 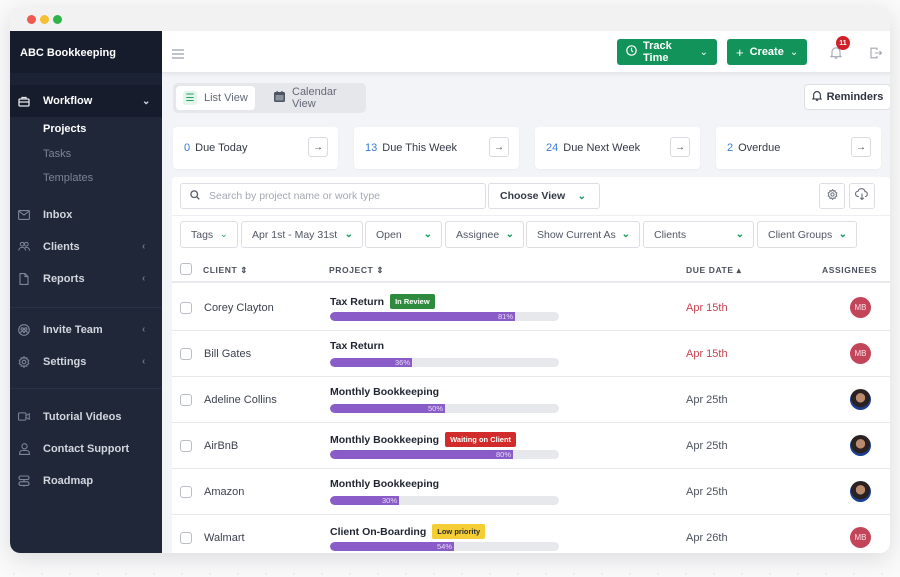 I want to click on sidebar-item-invite-team: Invite Team ‹, so click(x=86, y=330).